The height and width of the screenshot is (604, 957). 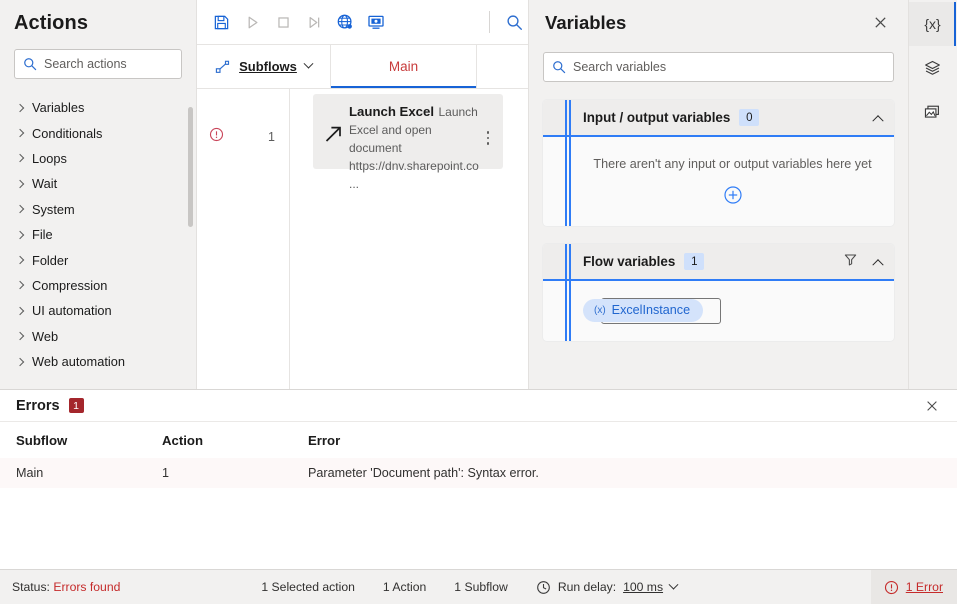 What do you see at coordinates (375, 22) in the screenshot?
I see `desktop-recorder-button` at bounding box center [375, 22].